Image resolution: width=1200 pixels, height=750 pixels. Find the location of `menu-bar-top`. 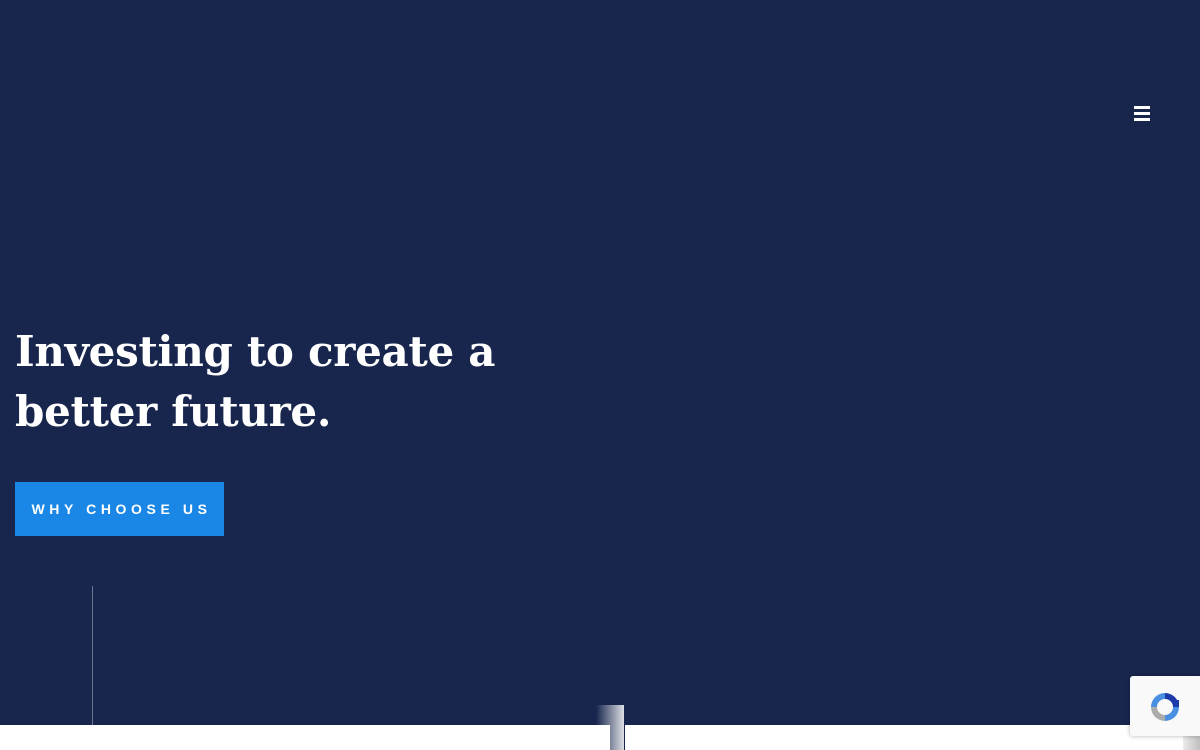

menu-bar-top is located at coordinates (1142, 107).